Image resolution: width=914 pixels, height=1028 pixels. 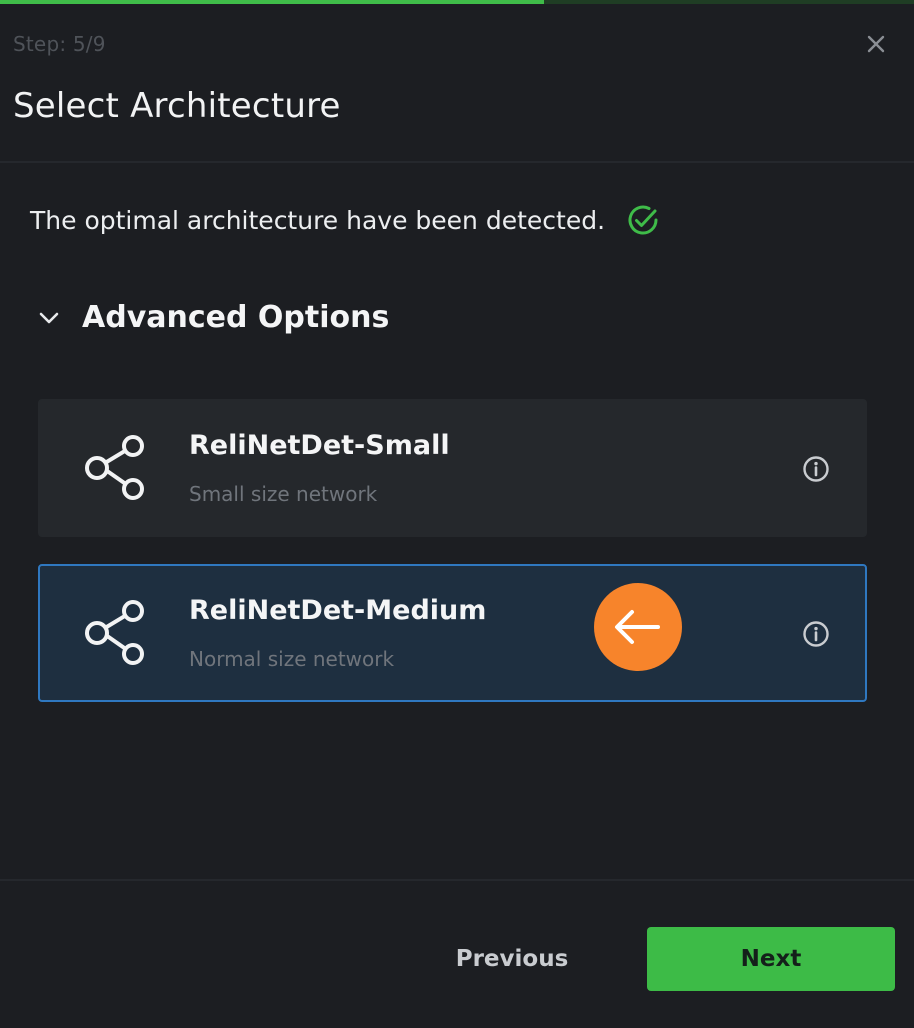 What do you see at coordinates (457, 880) in the screenshot?
I see `footer-divider` at bounding box center [457, 880].